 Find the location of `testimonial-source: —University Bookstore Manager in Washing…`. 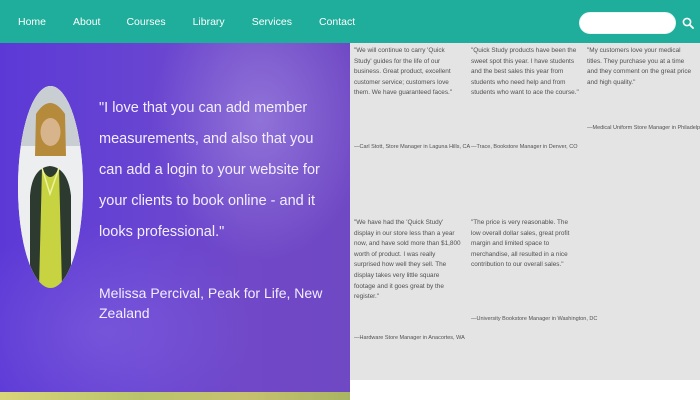

testimonial-source: —University Bookstore Manager in Washing… is located at coordinates (534, 319).